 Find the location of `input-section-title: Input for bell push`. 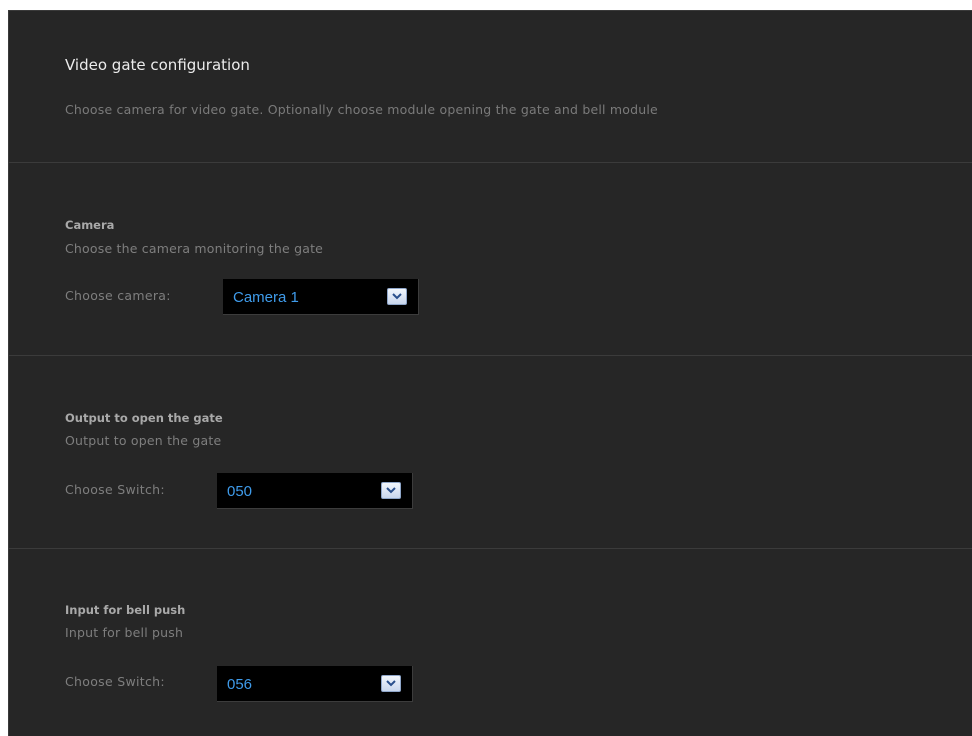

input-section-title: Input for bell push is located at coordinates (125, 610).